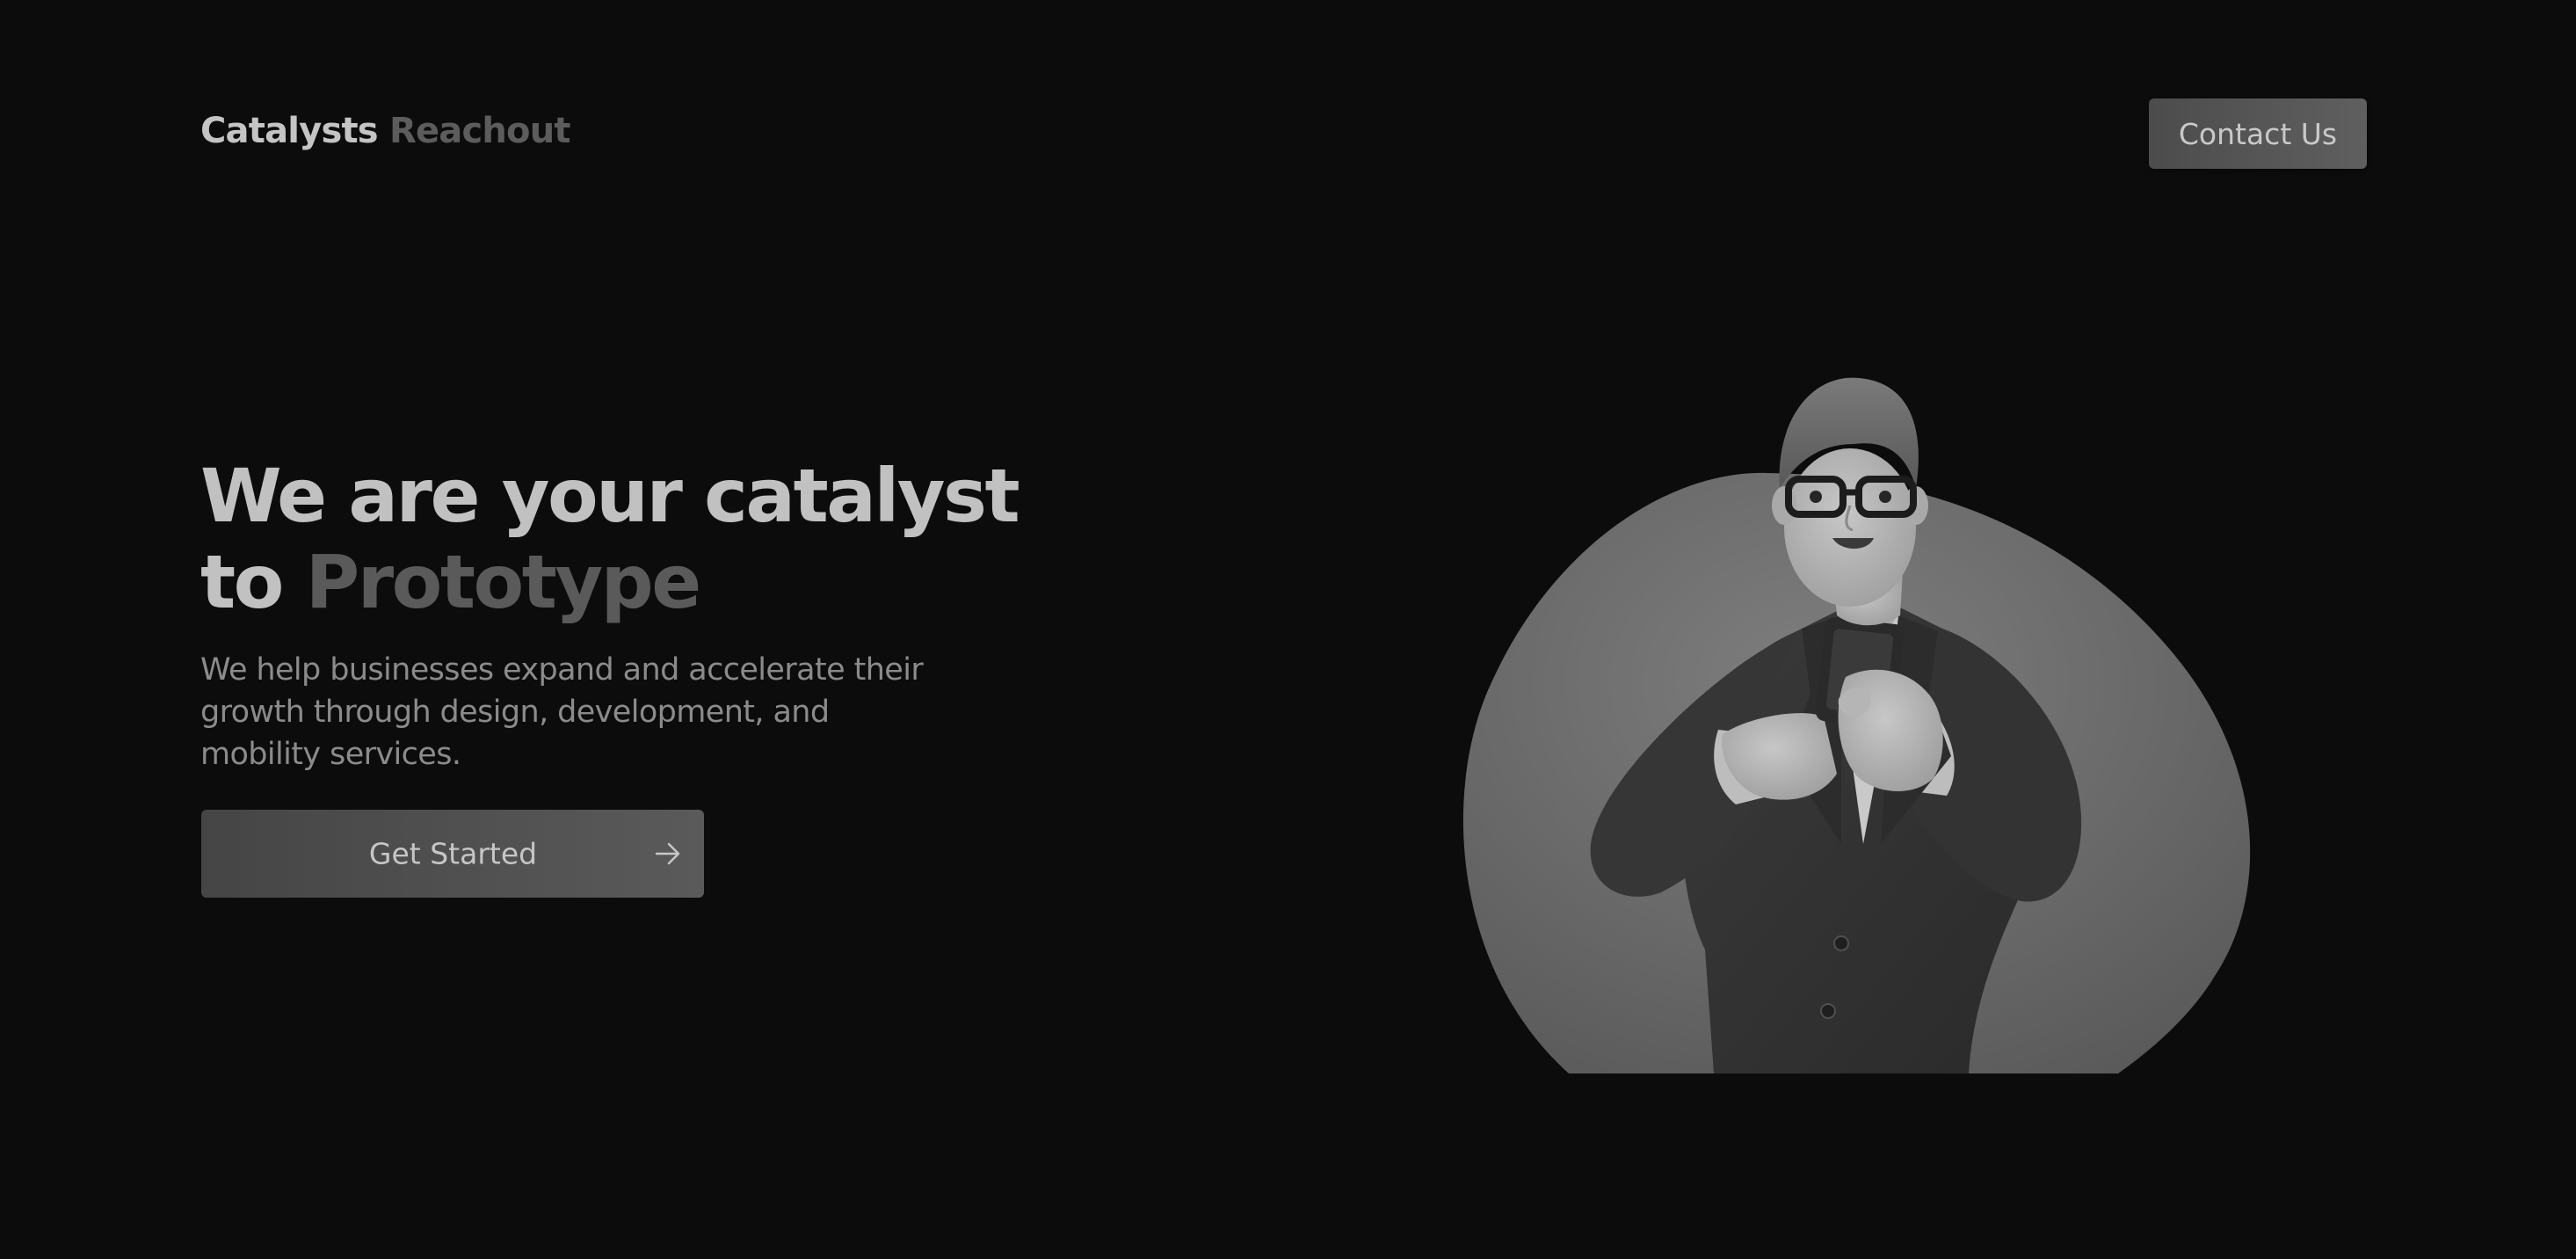 The image size is (2576, 1259). What do you see at coordinates (479, 131) in the screenshot?
I see `logo-secondary: Reachout` at bounding box center [479, 131].